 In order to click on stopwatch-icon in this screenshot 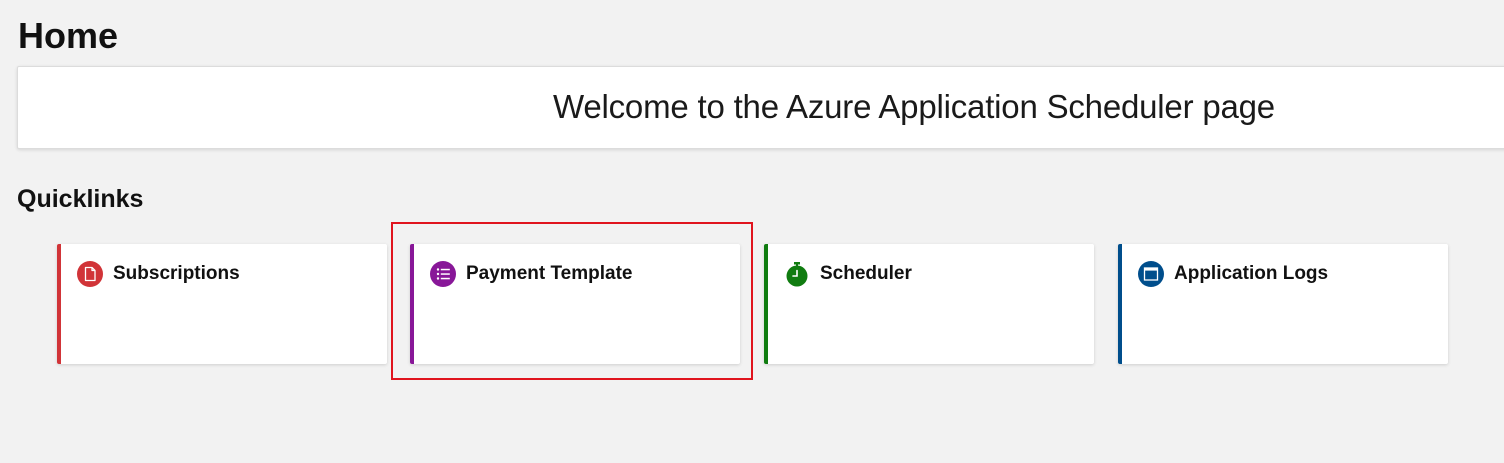, I will do `click(797, 274)`.